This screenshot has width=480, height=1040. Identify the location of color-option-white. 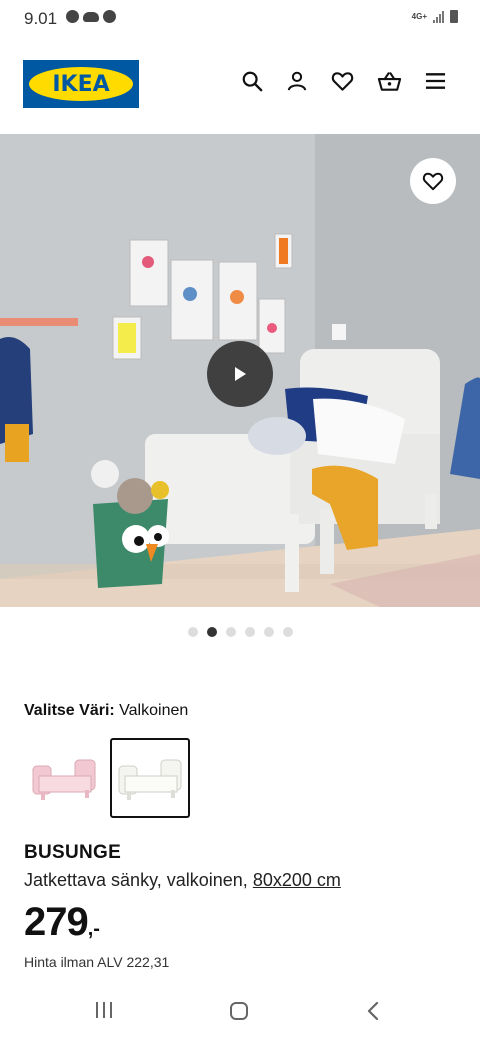
(150, 778).